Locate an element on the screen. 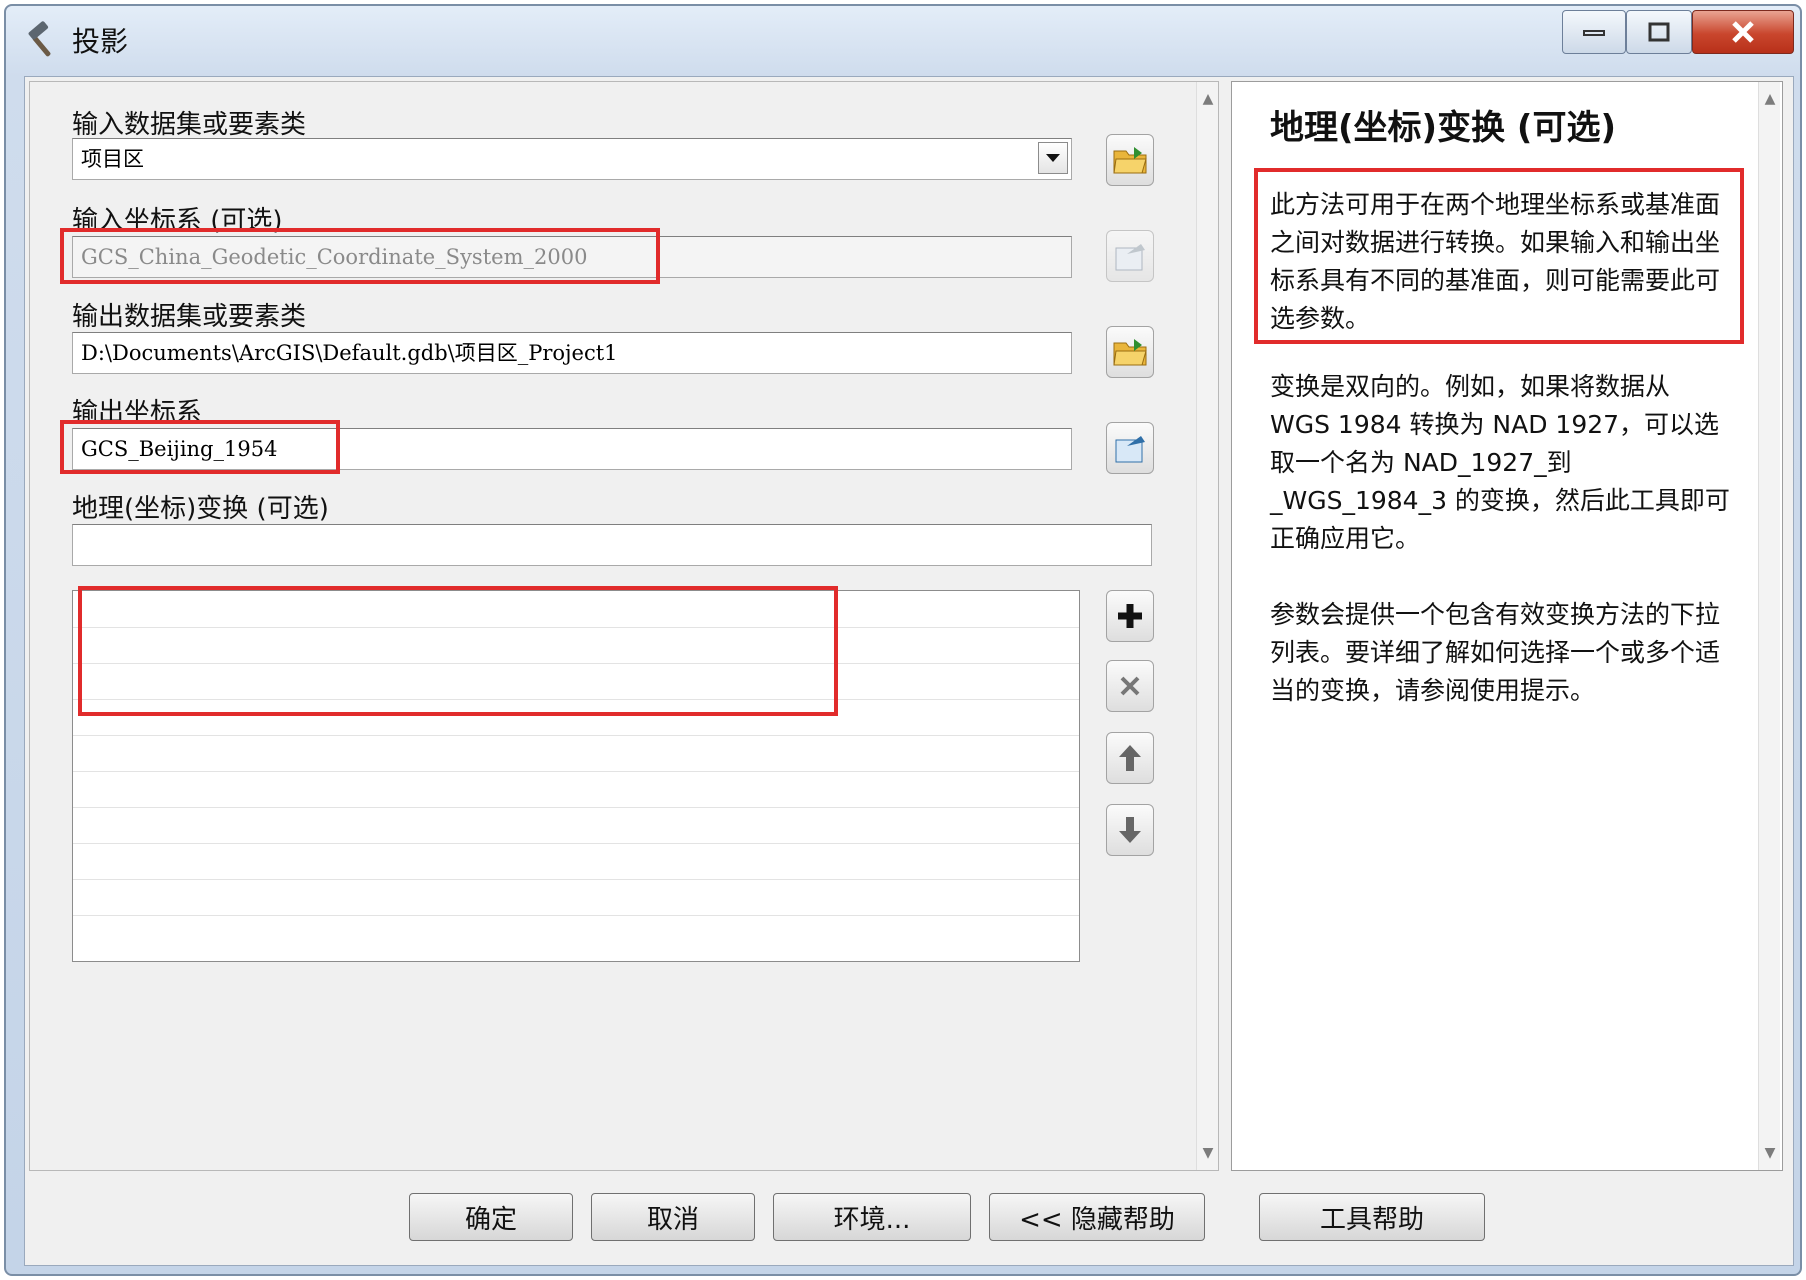  plus-icon is located at coordinates (1130, 616).